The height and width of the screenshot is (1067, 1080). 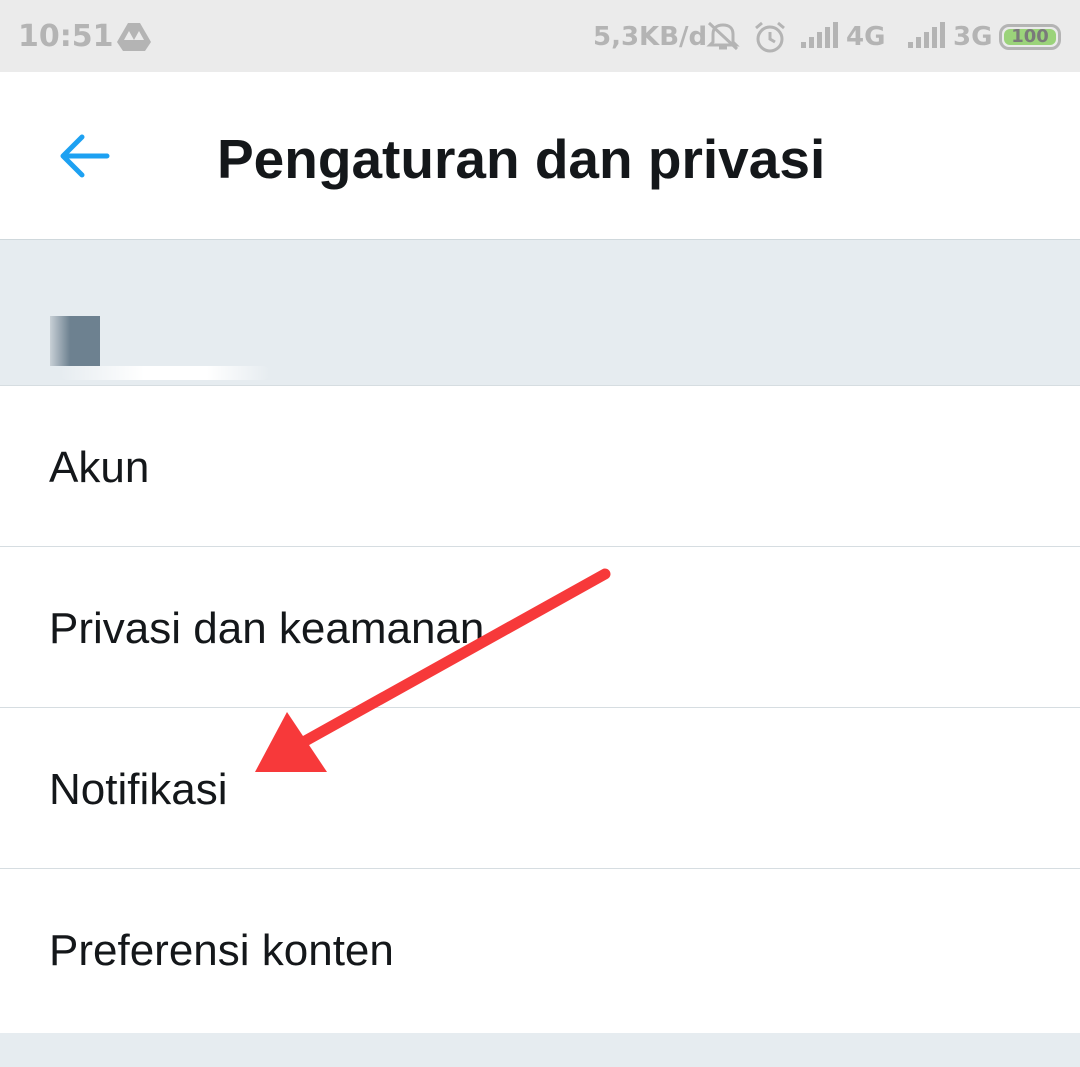 I want to click on back-button, so click(x=84, y=156).